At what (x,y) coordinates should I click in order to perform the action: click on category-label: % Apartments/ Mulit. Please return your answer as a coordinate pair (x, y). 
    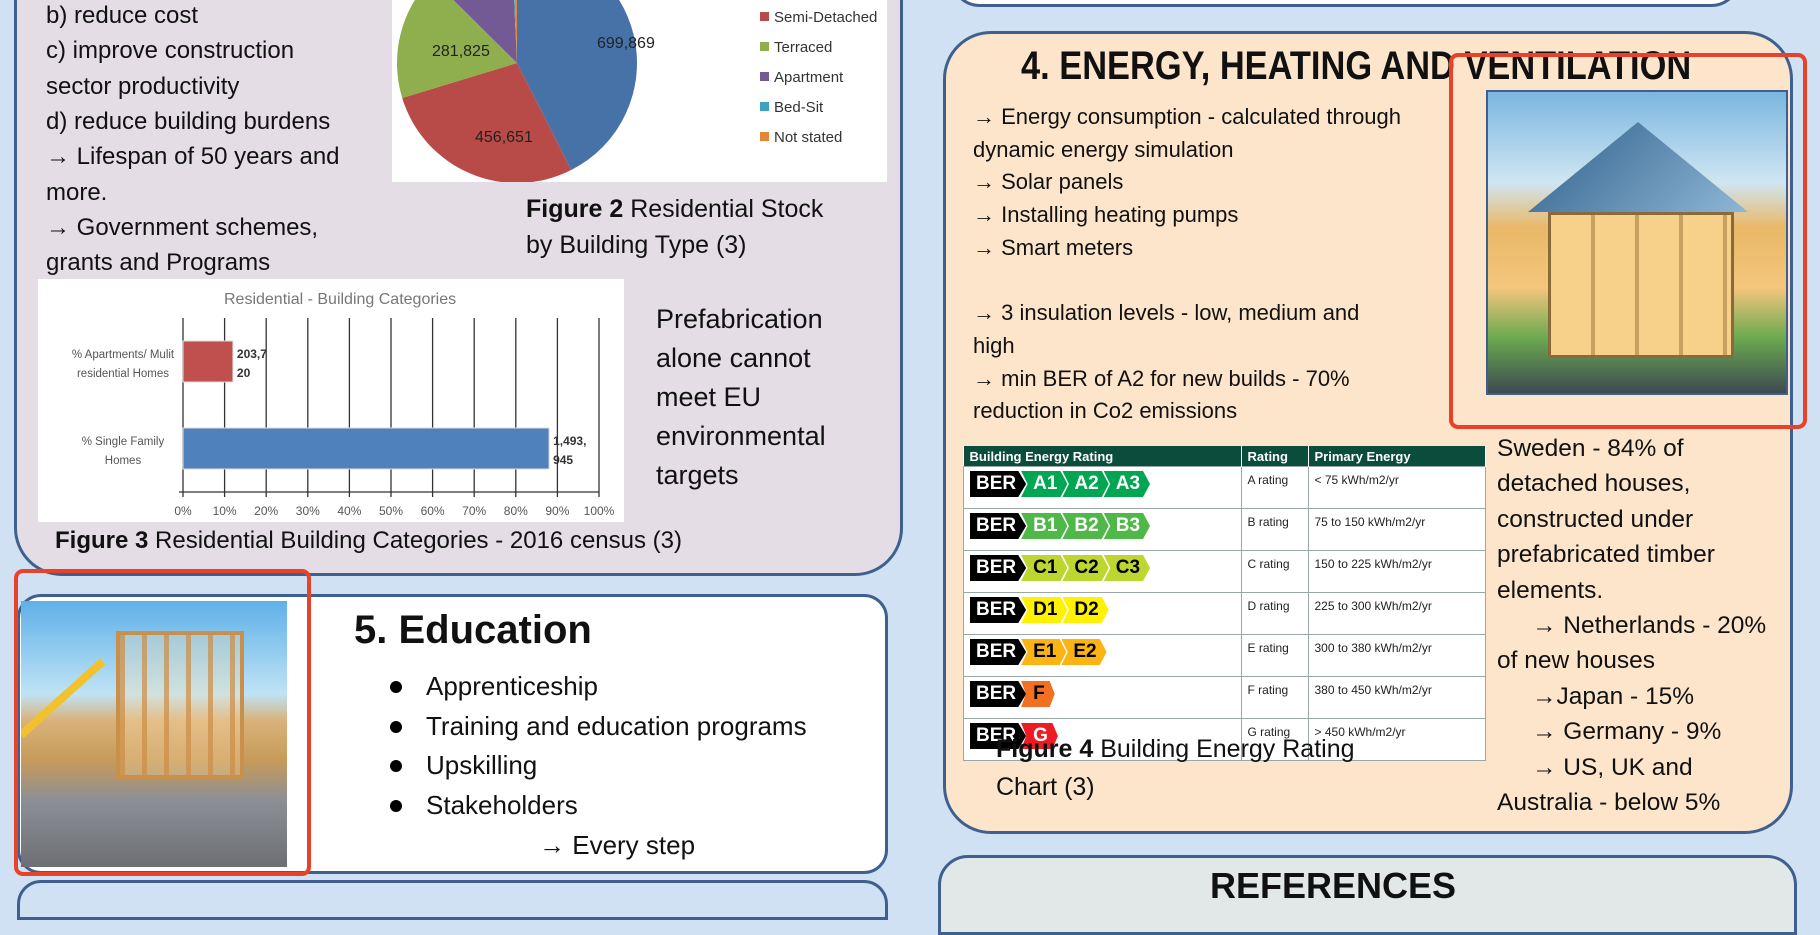
    Looking at the image, I should click on (123, 355).